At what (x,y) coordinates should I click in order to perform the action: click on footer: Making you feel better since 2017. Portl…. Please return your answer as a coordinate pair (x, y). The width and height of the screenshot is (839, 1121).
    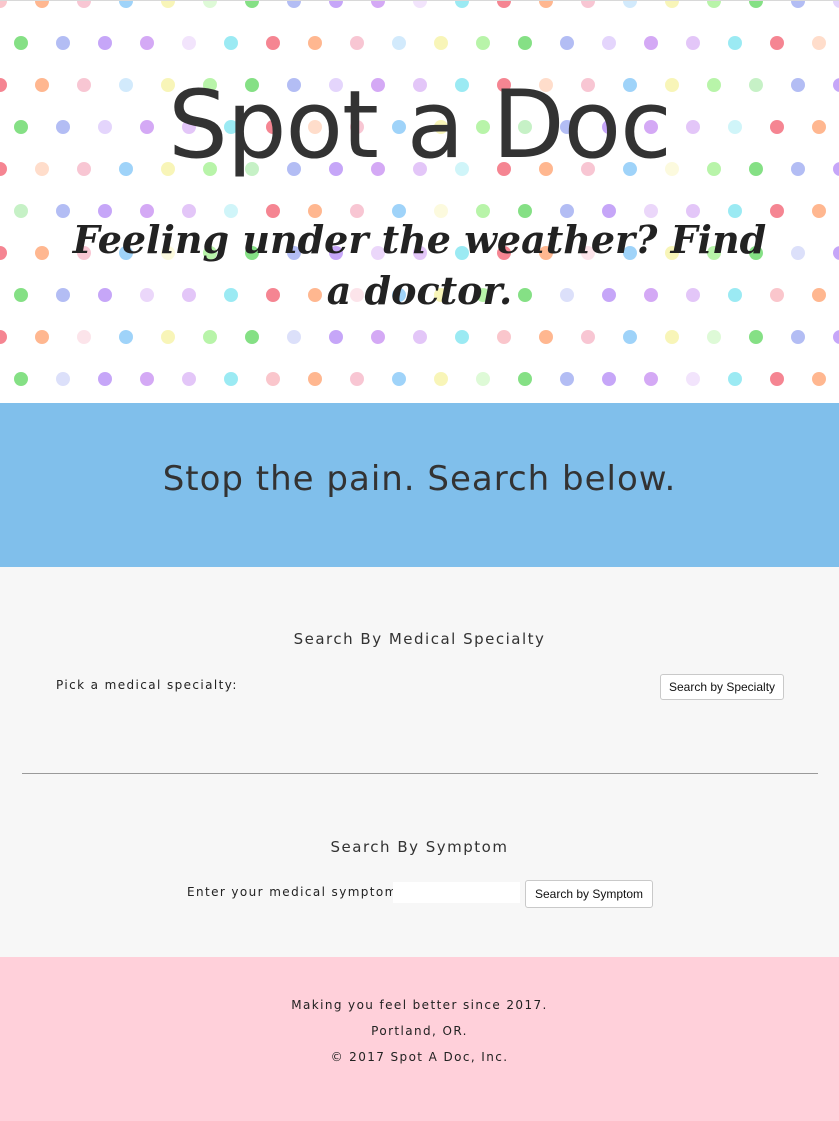
    Looking at the image, I should click on (419, 1039).